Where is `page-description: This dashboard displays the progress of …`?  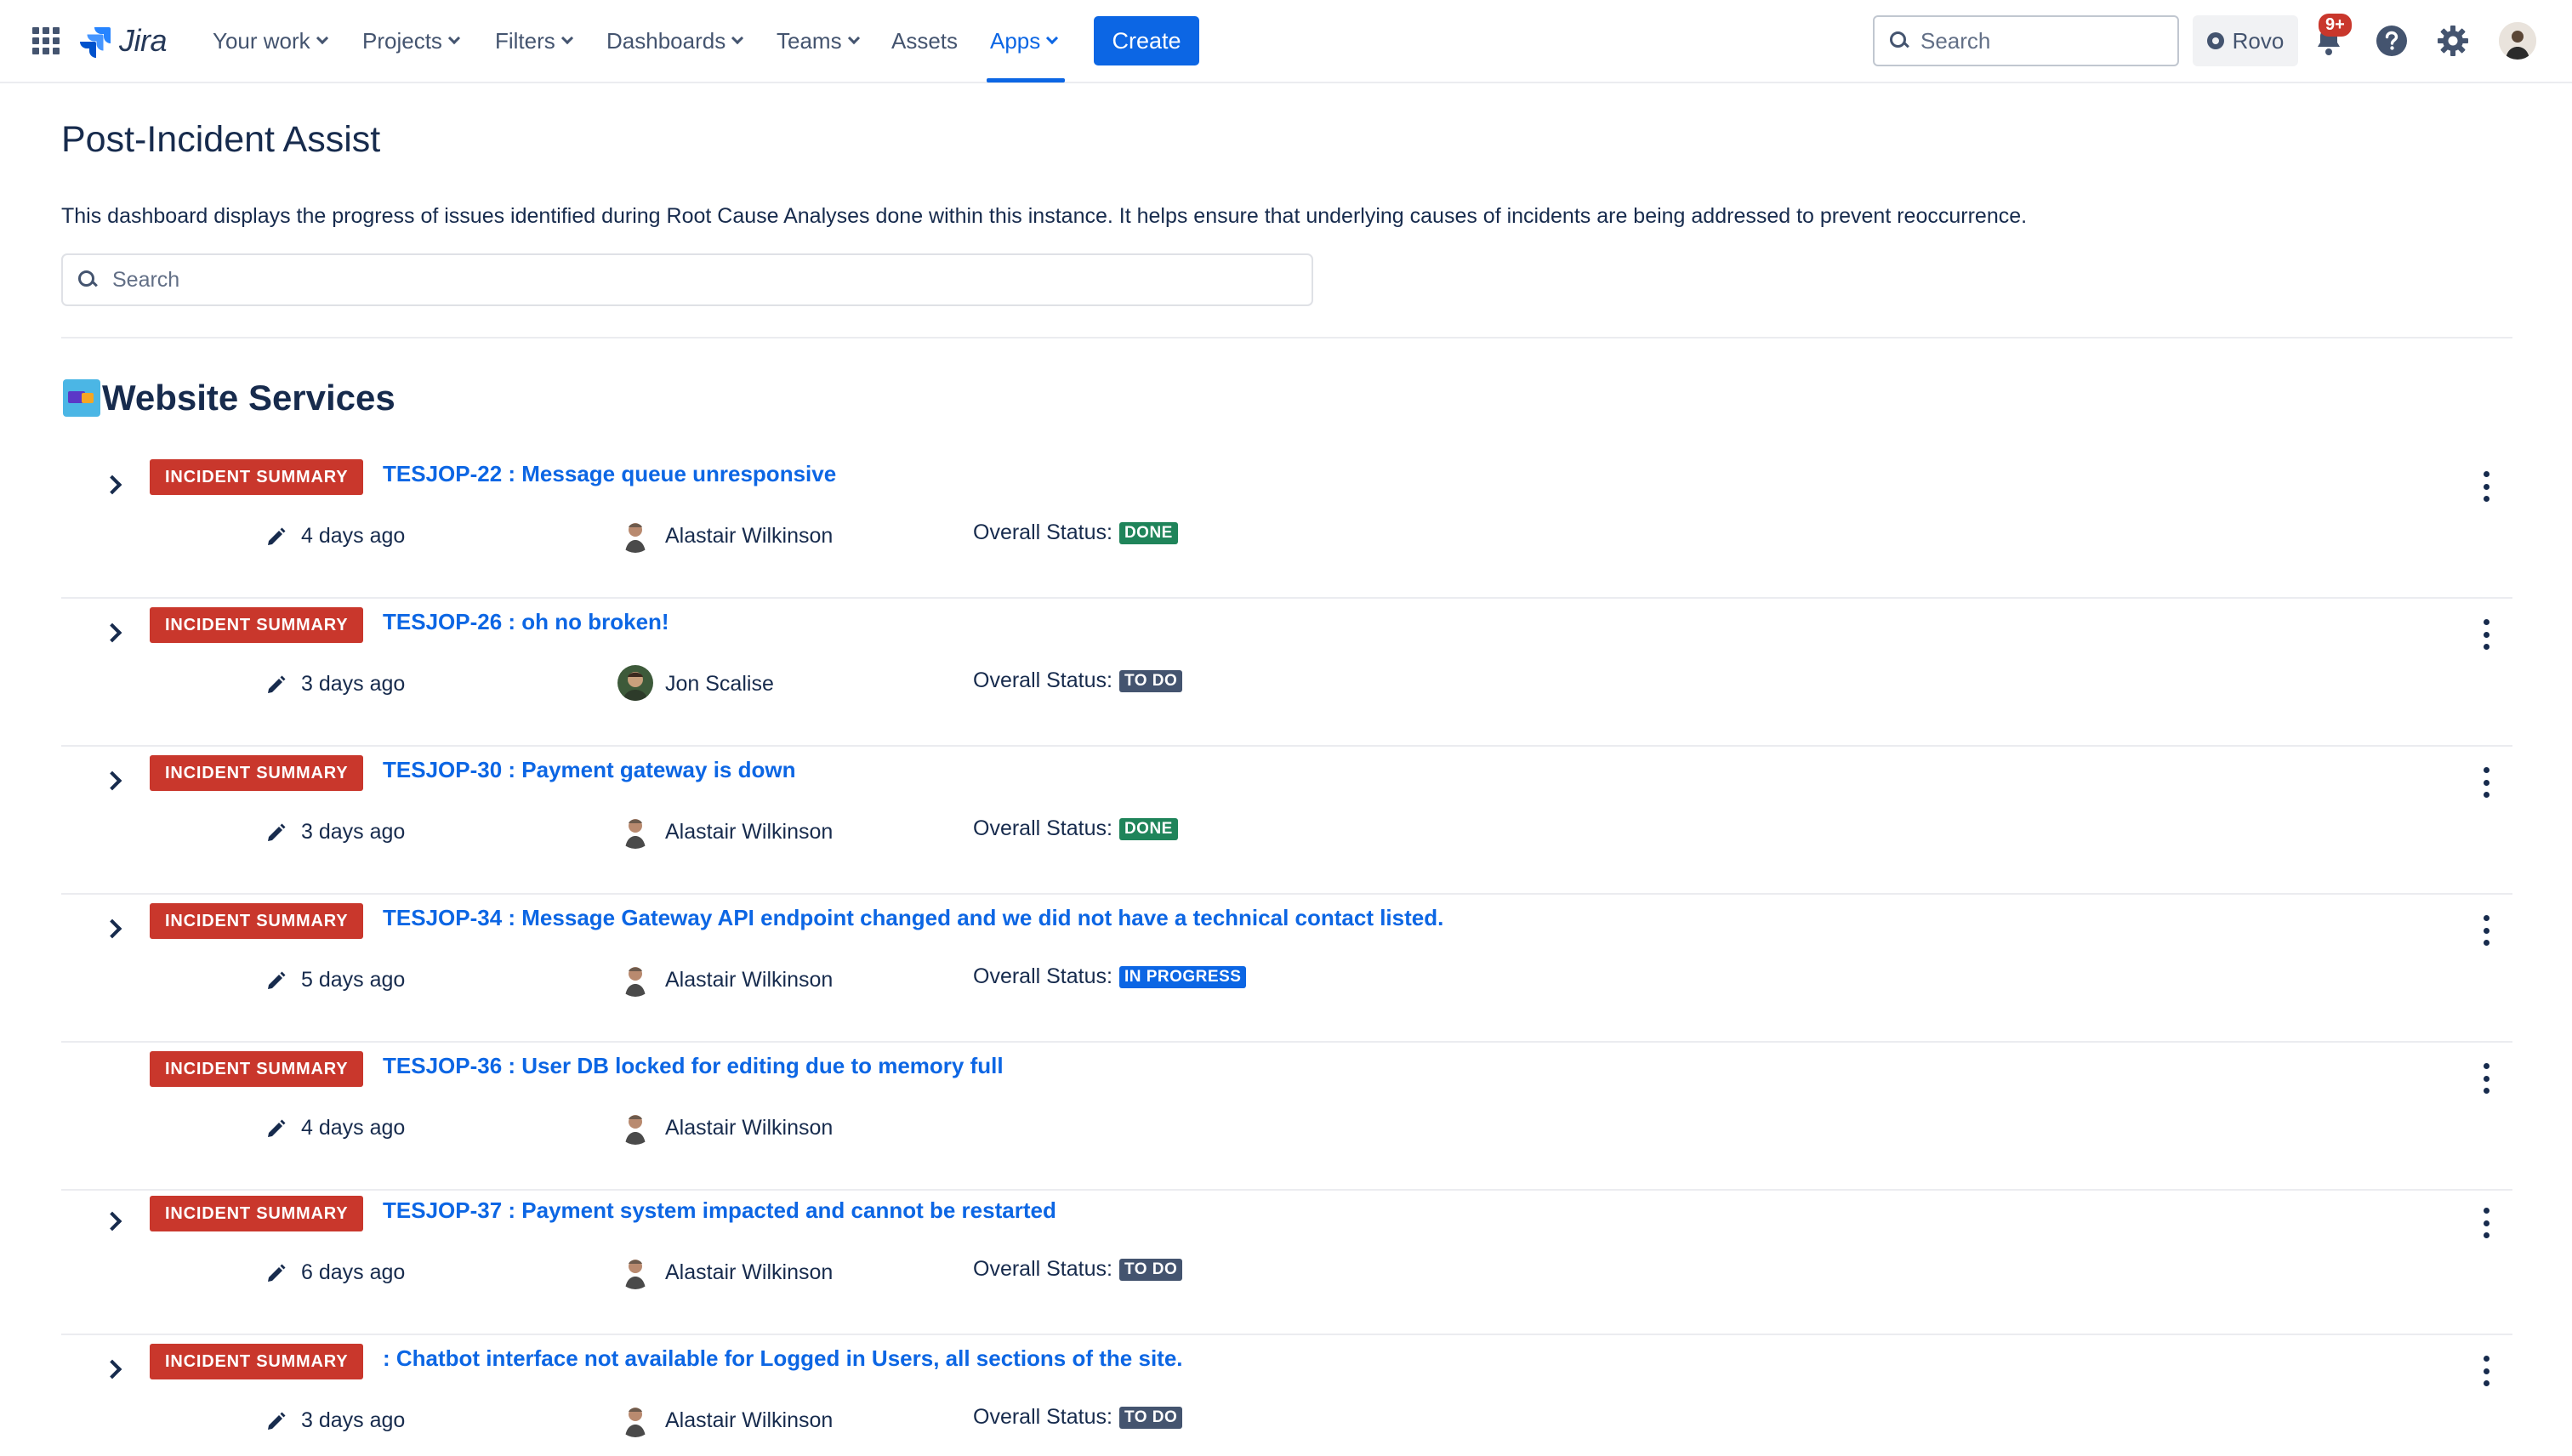
page-description: This dashboard displays the progress of … is located at coordinates (1044, 216).